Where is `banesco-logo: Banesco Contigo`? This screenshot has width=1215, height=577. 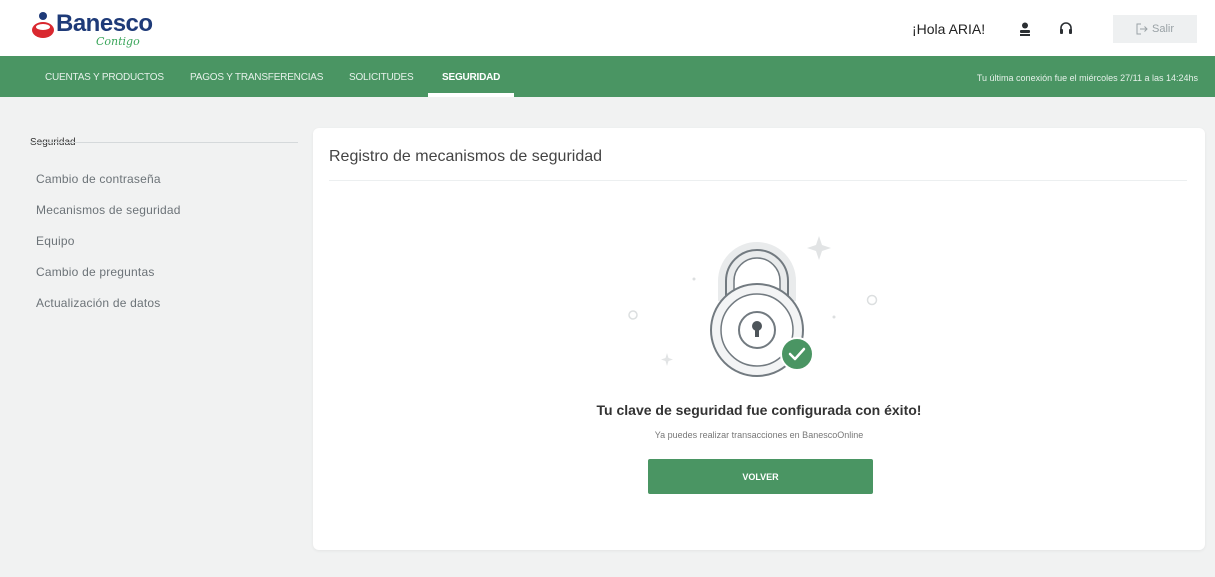
banesco-logo: Banesco Contigo is located at coordinates (100, 29).